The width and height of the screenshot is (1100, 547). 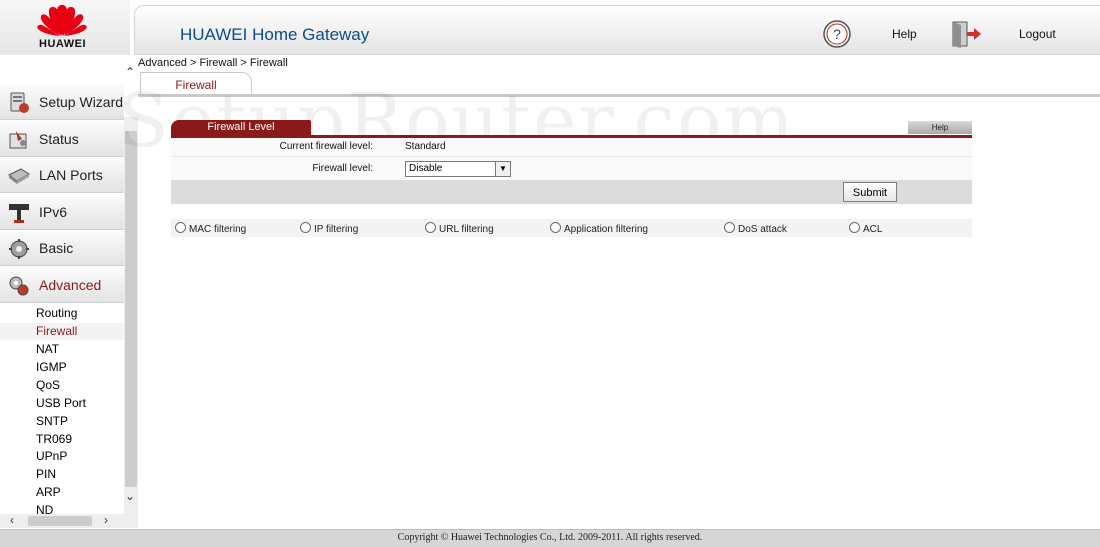 I want to click on logout-link: Logout, so click(x=1037, y=34).